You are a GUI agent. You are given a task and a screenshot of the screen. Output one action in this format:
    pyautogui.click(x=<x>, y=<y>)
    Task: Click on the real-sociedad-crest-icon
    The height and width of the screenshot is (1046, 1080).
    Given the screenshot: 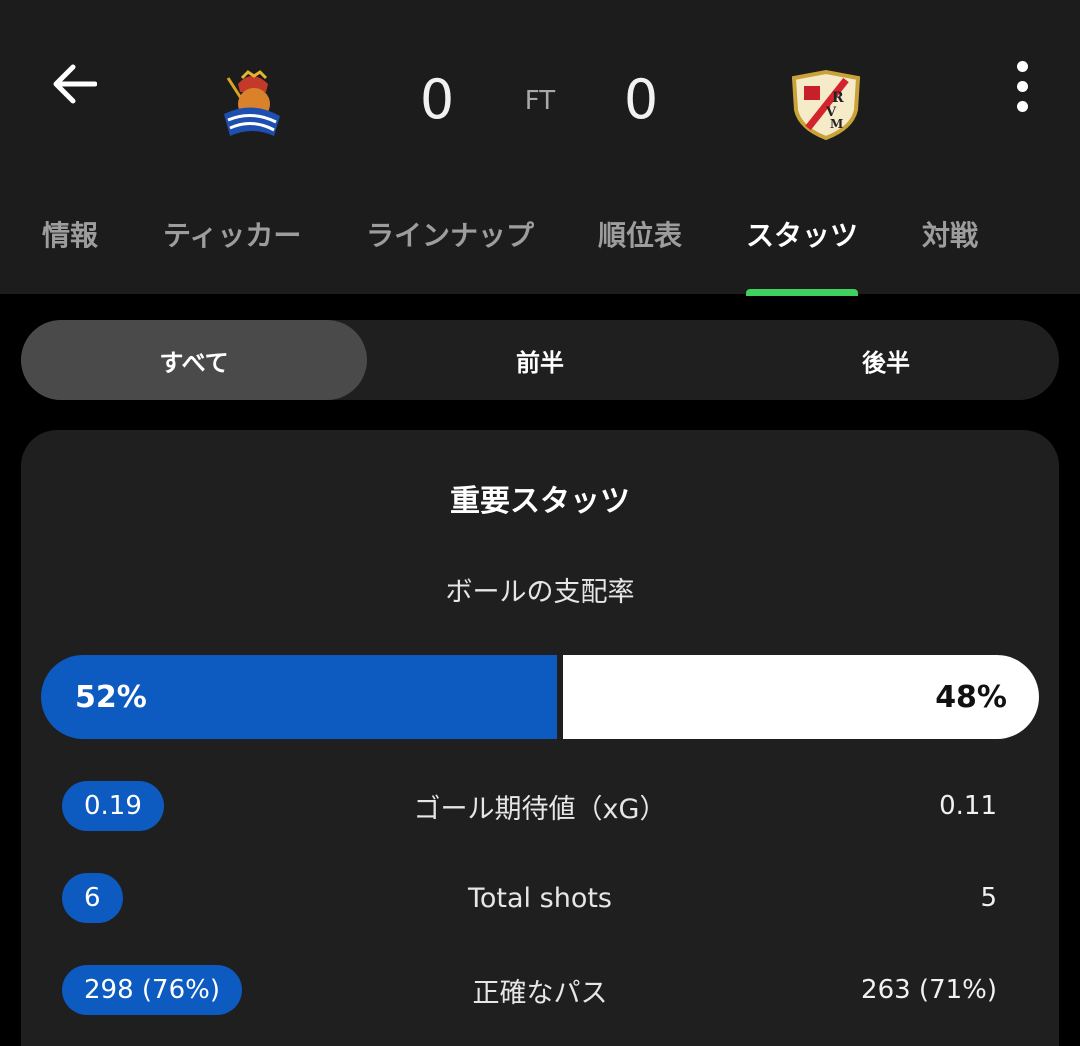 What is the action you would take?
    pyautogui.click(x=252, y=103)
    